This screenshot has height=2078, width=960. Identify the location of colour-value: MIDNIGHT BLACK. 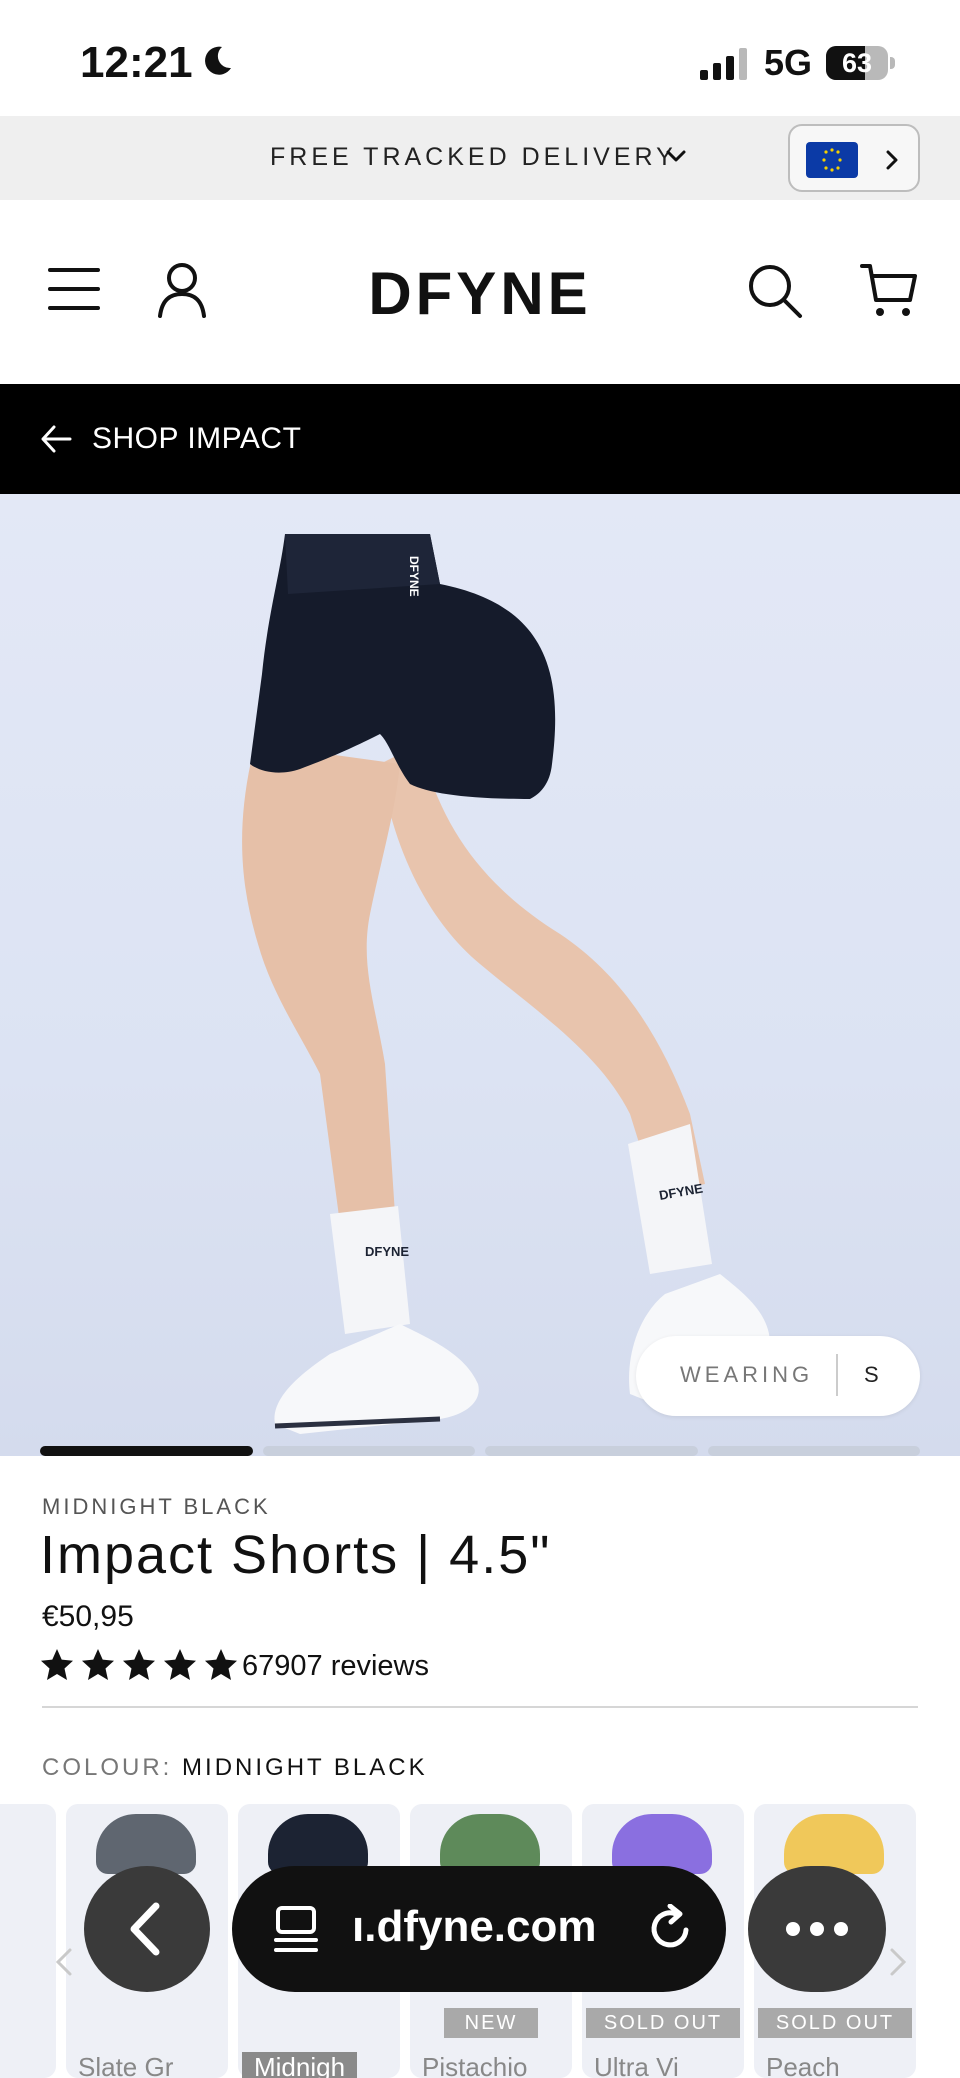
(305, 1767).